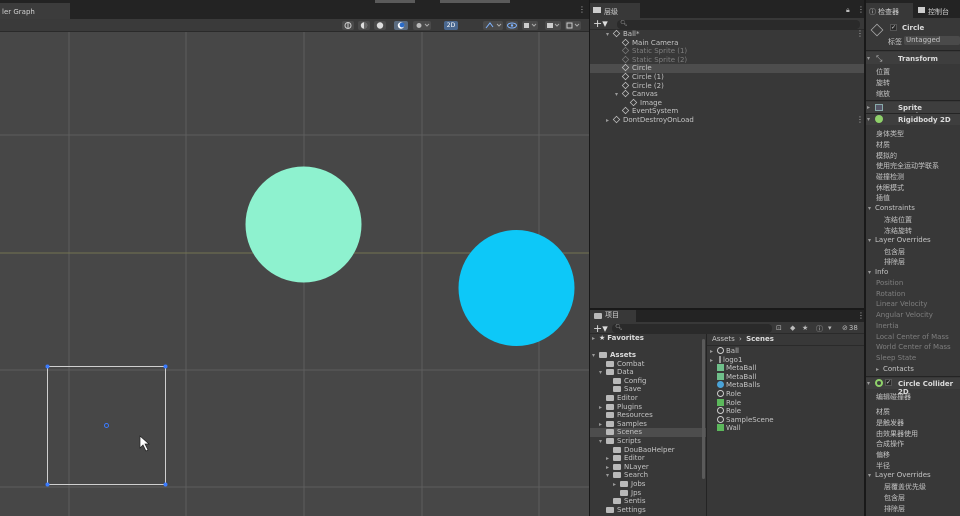 This screenshot has height=516, width=960. I want to click on constraints-foldout: ▾ Constraints, so click(891, 208).